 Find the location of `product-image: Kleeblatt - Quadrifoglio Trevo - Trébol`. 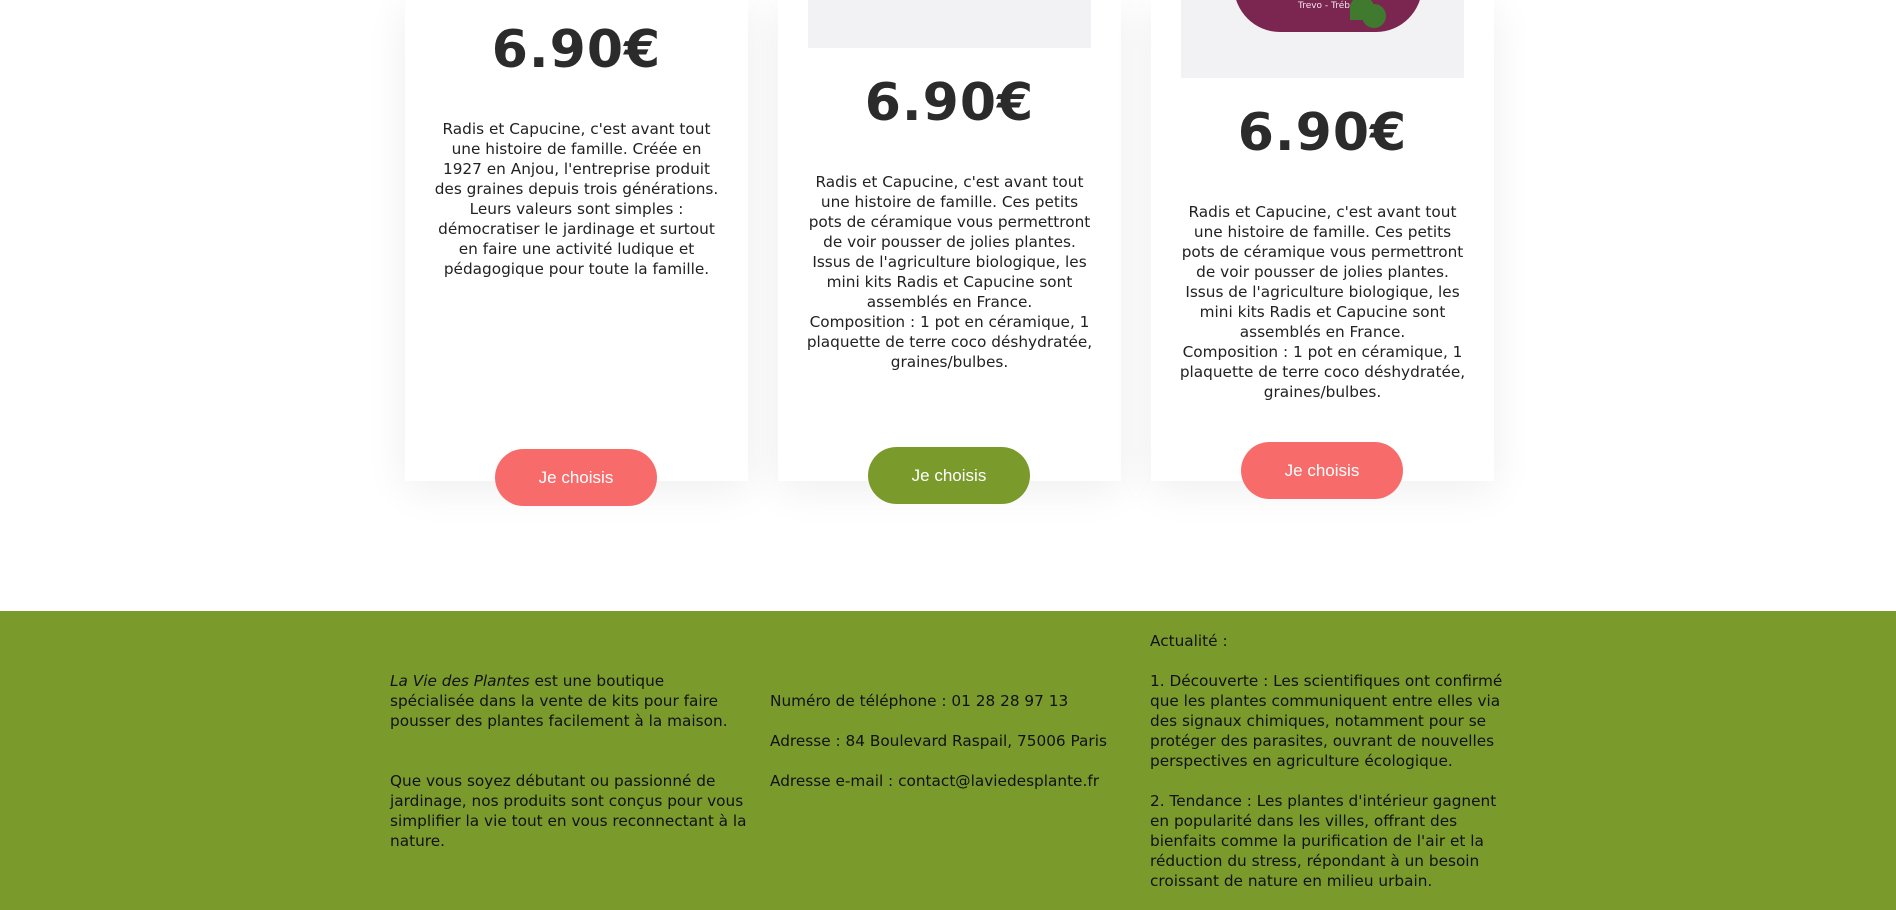

product-image: Kleeblatt - Quadrifoglio Trevo - Trébol is located at coordinates (1322, 39).